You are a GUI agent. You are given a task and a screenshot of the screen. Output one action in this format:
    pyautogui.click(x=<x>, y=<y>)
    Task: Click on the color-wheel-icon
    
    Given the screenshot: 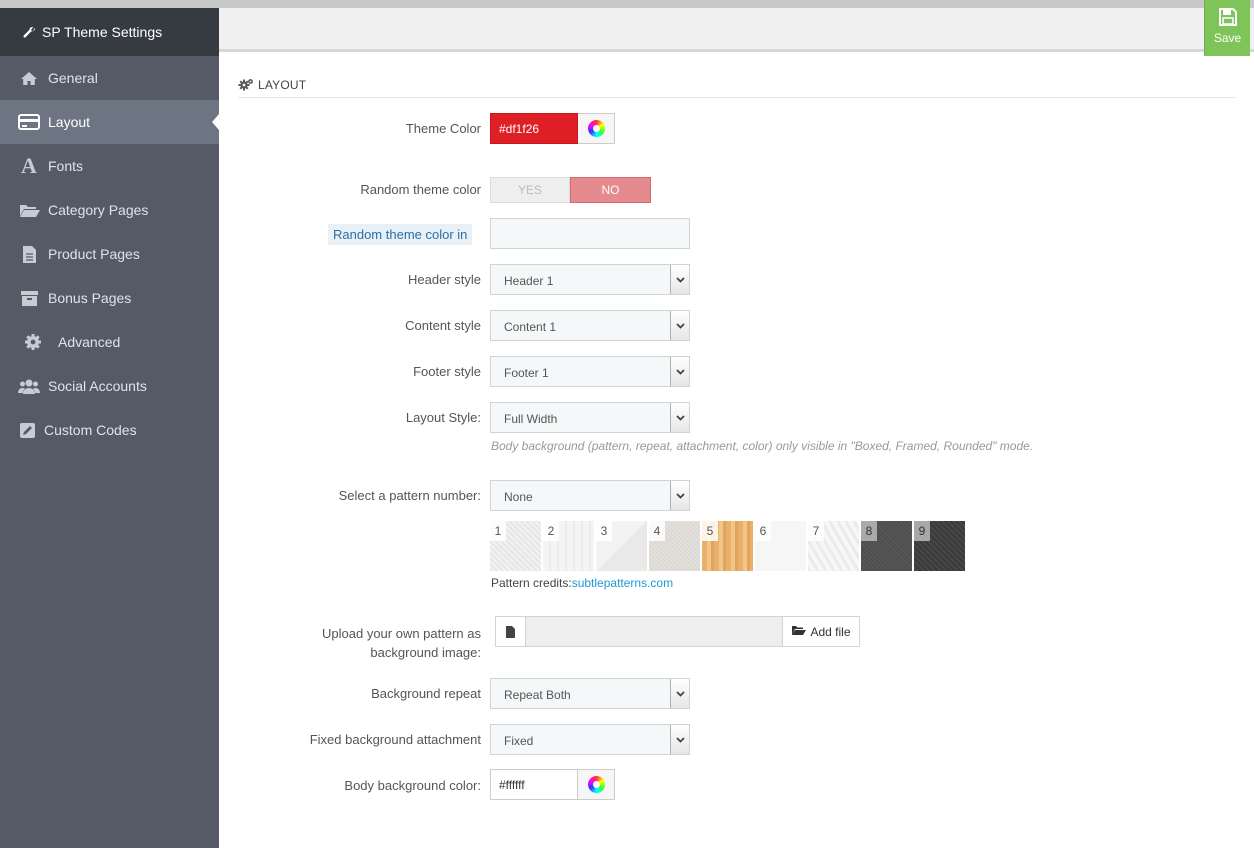 What is the action you would take?
    pyautogui.click(x=596, y=784)
    